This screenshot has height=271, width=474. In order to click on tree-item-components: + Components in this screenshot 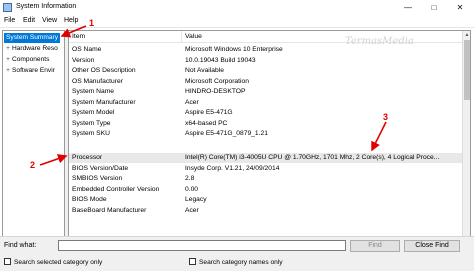, I will do `click(26, 60)`.